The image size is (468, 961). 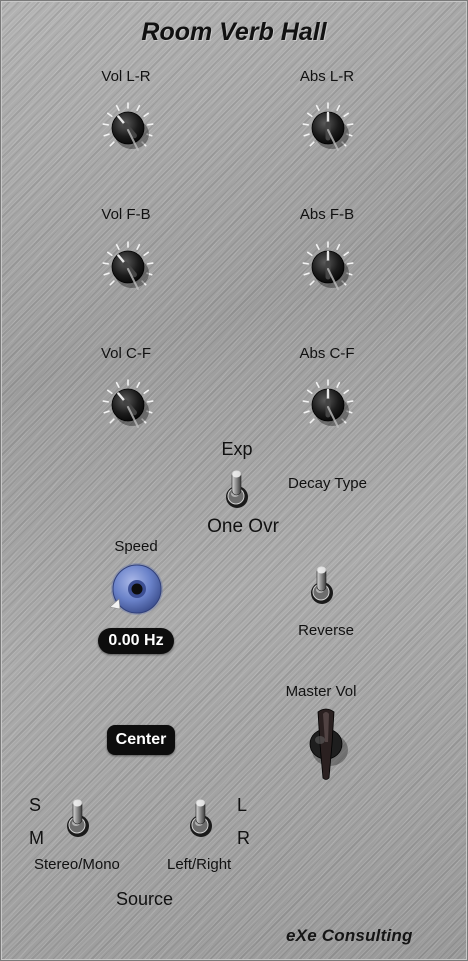 I want to click on stereo-mono-toggle, so click(x=78, y=819).